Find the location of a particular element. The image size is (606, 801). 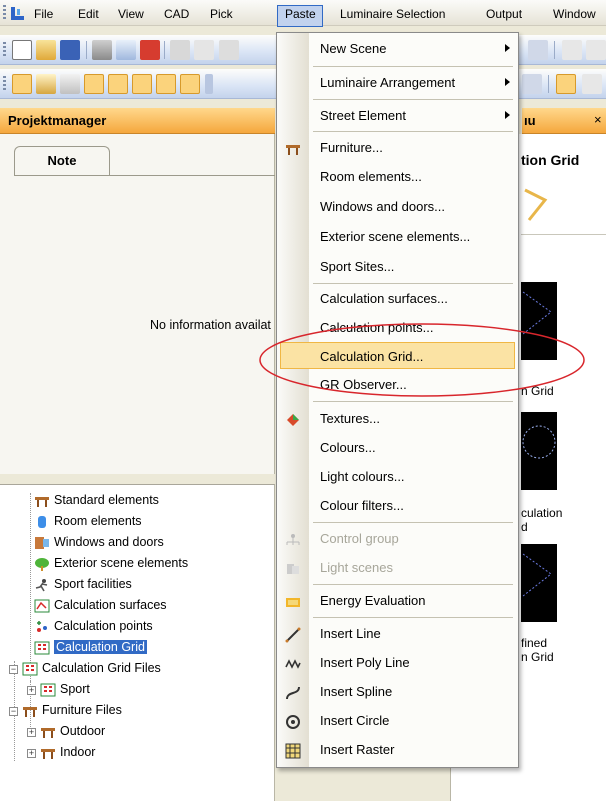

select-room-icon is located at coordinates (22, 84).